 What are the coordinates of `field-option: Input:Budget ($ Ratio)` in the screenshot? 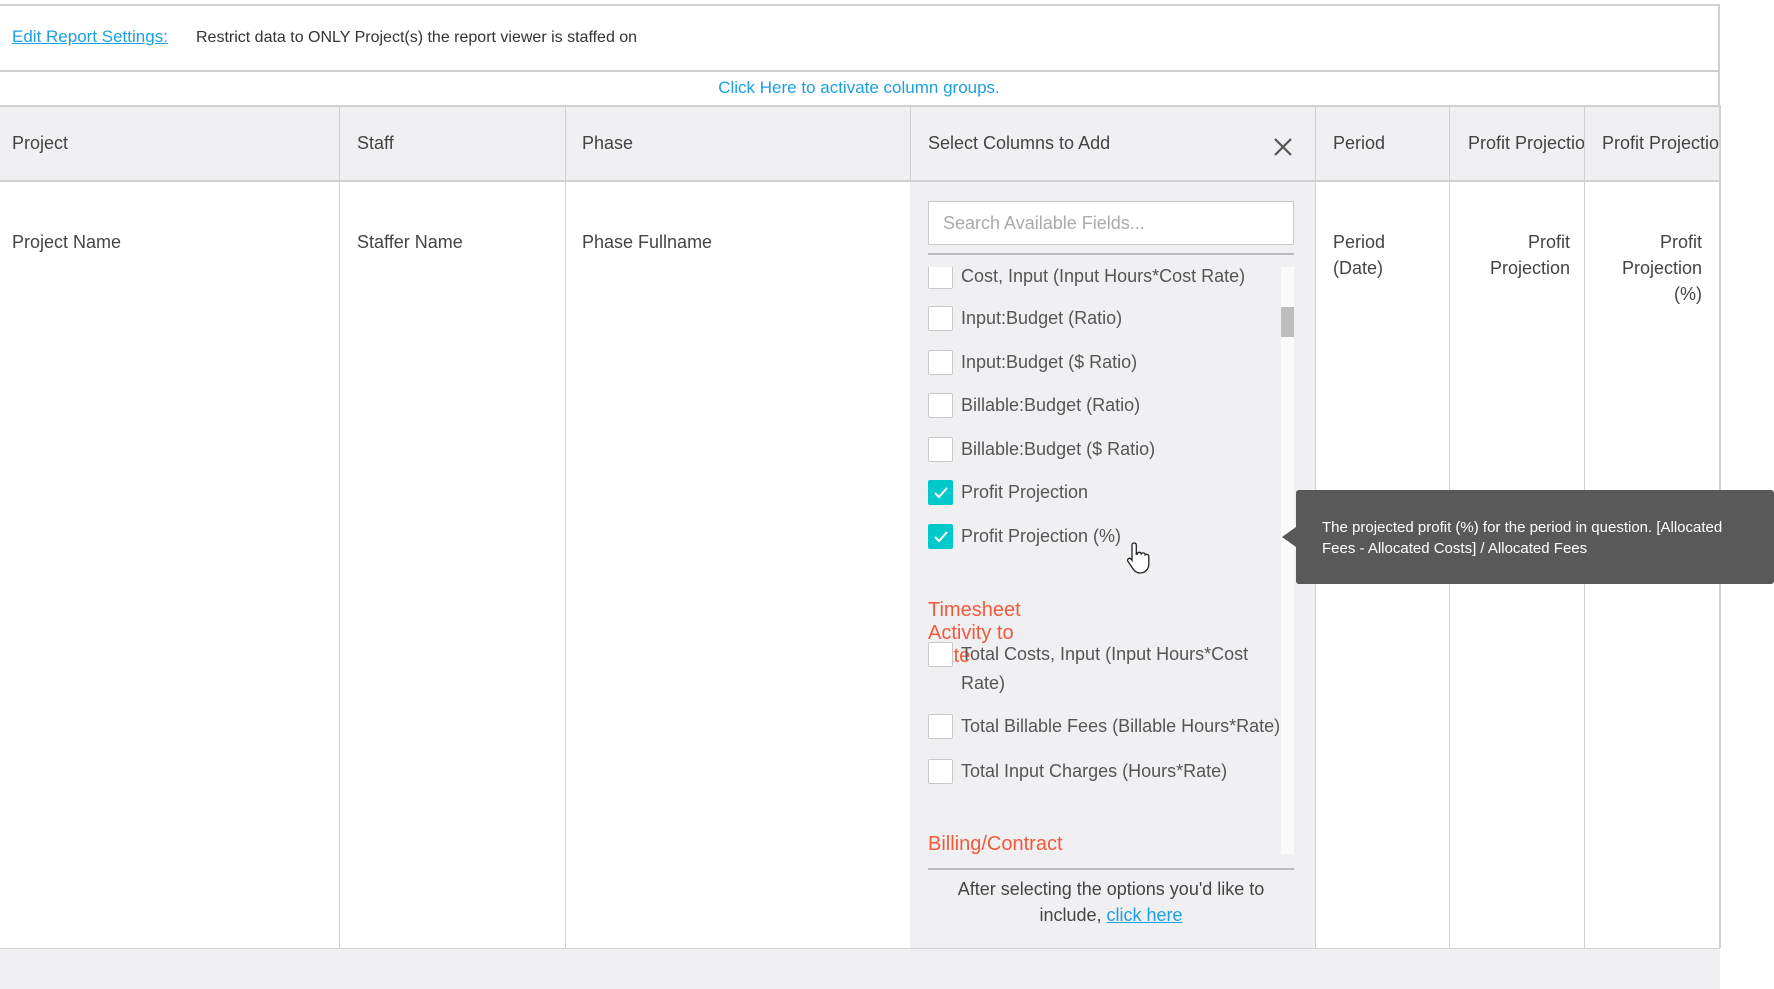 It's located at (1105, 362).